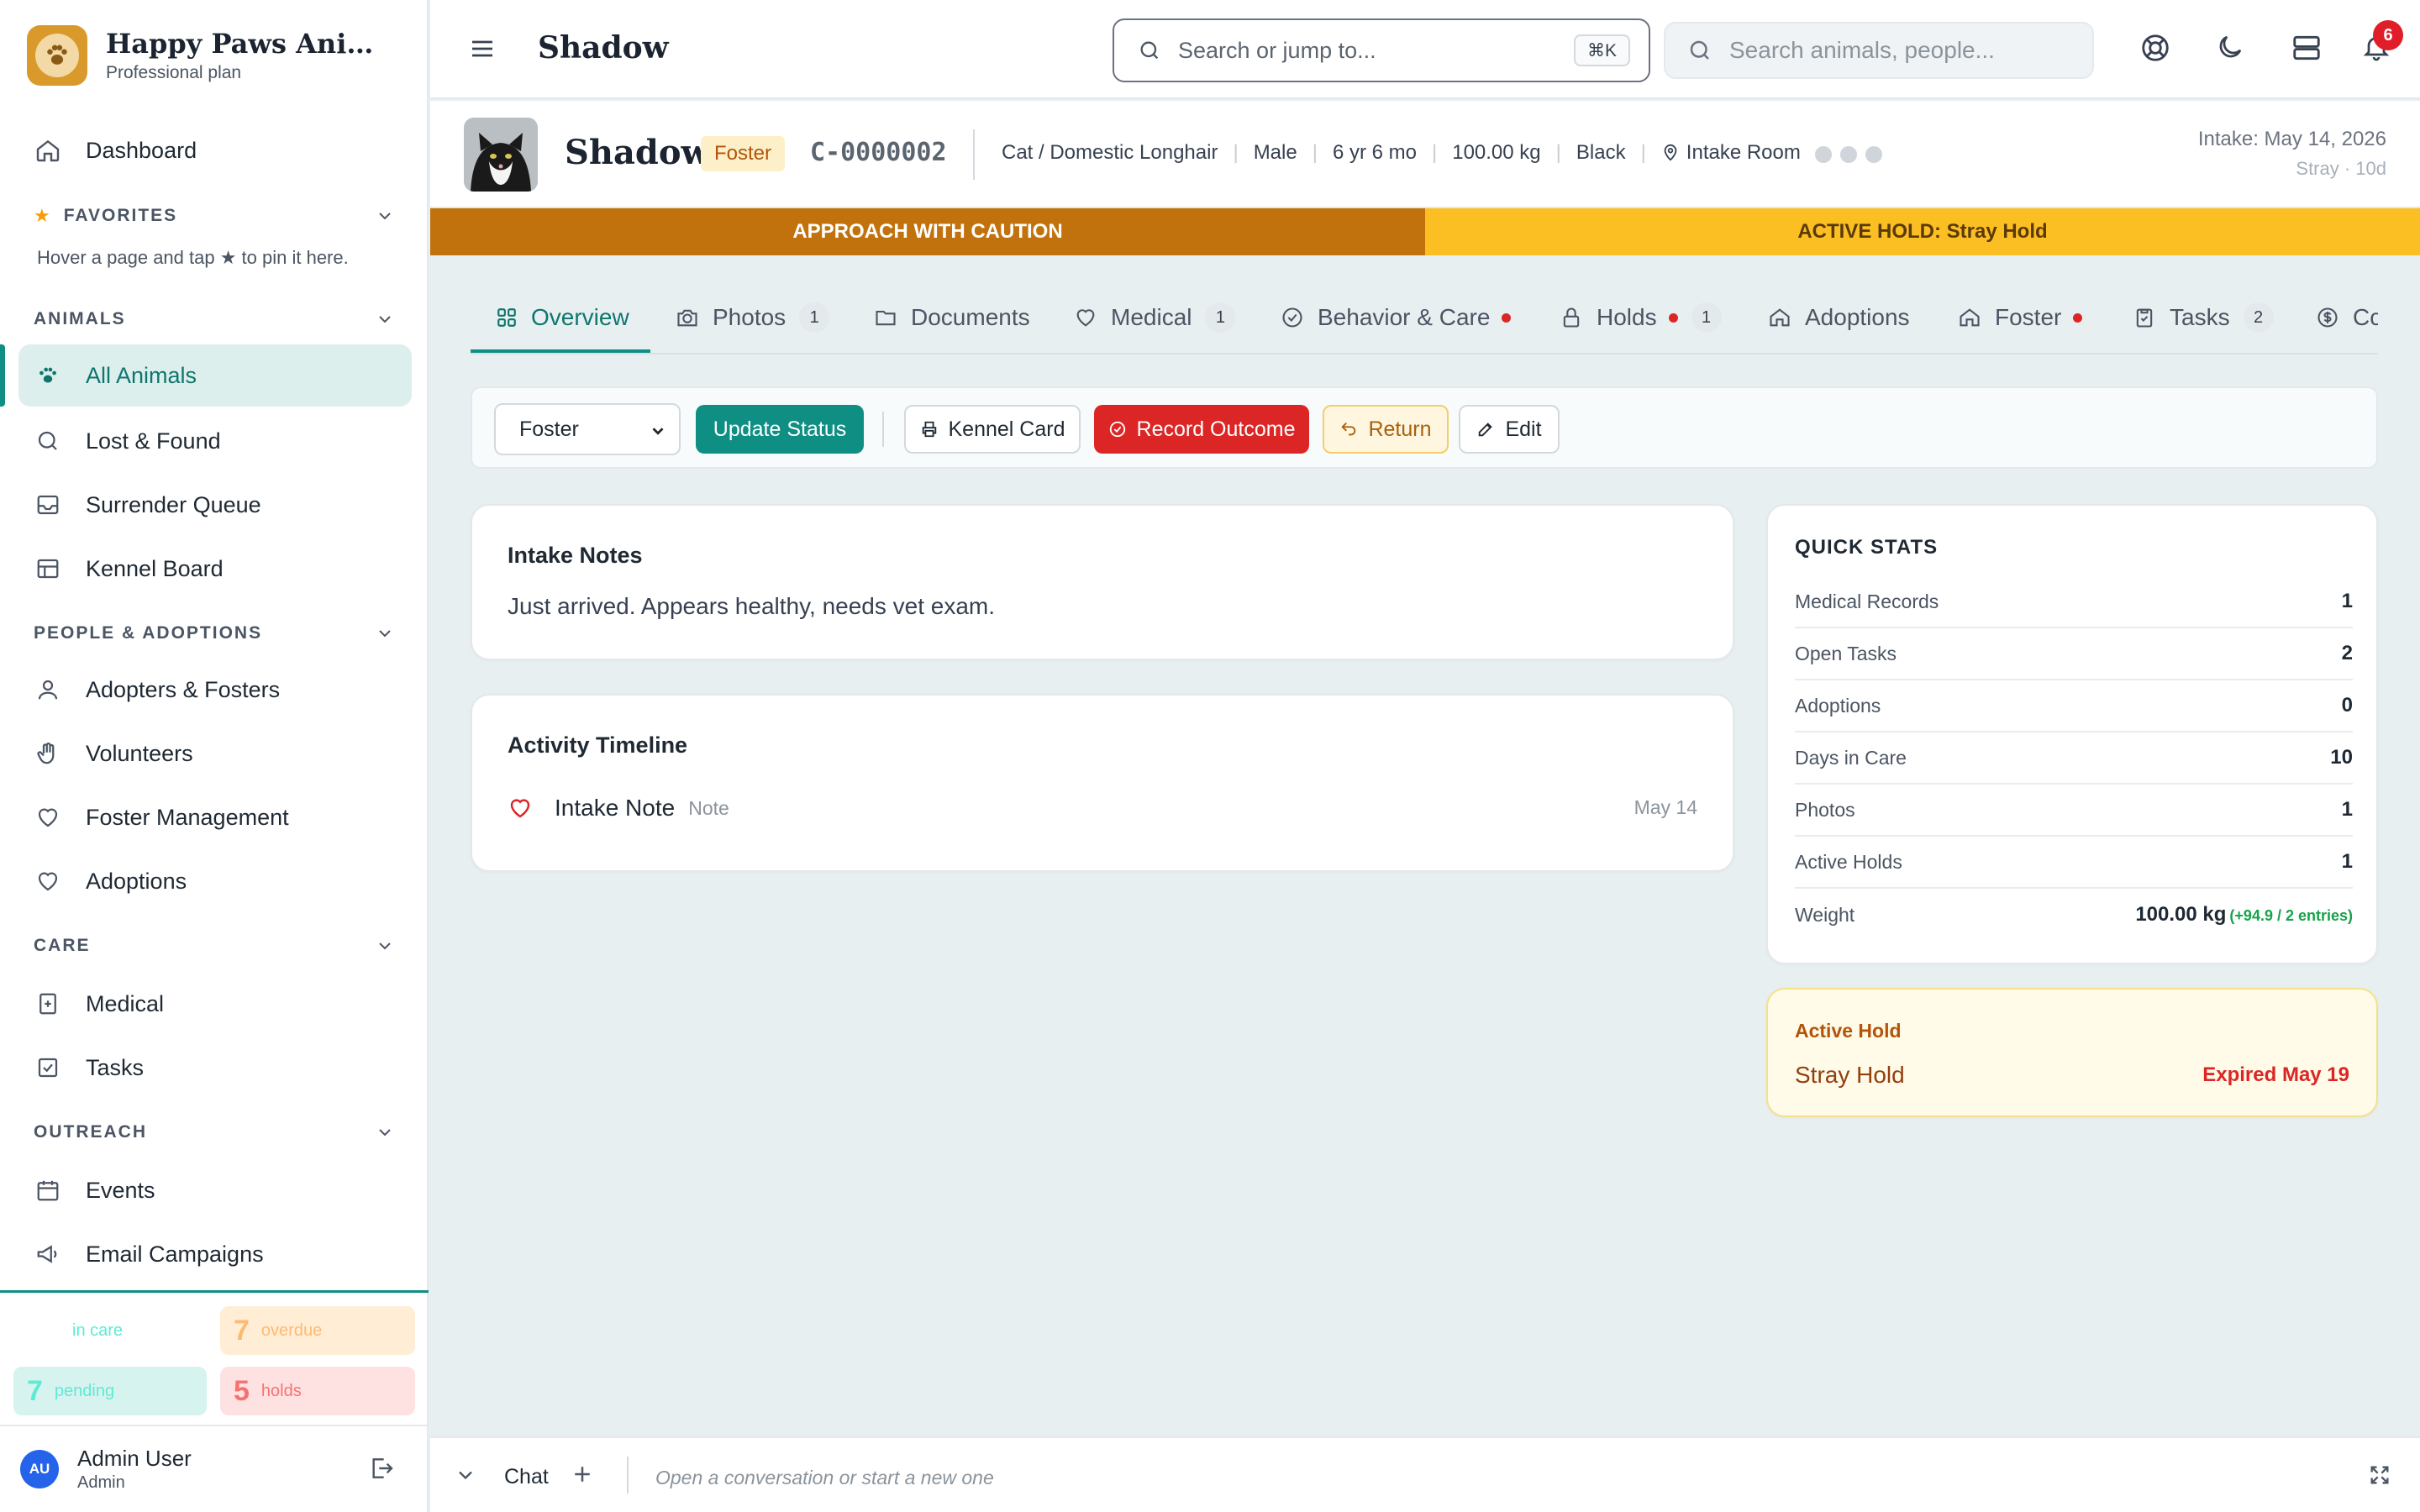 This screenshot has height=1512, width=2420. What do you see at coordinates (214, 1468) in the screenshot?
I see `user-menu: AU Admin User Admin` at bounding box center [214, 1468].